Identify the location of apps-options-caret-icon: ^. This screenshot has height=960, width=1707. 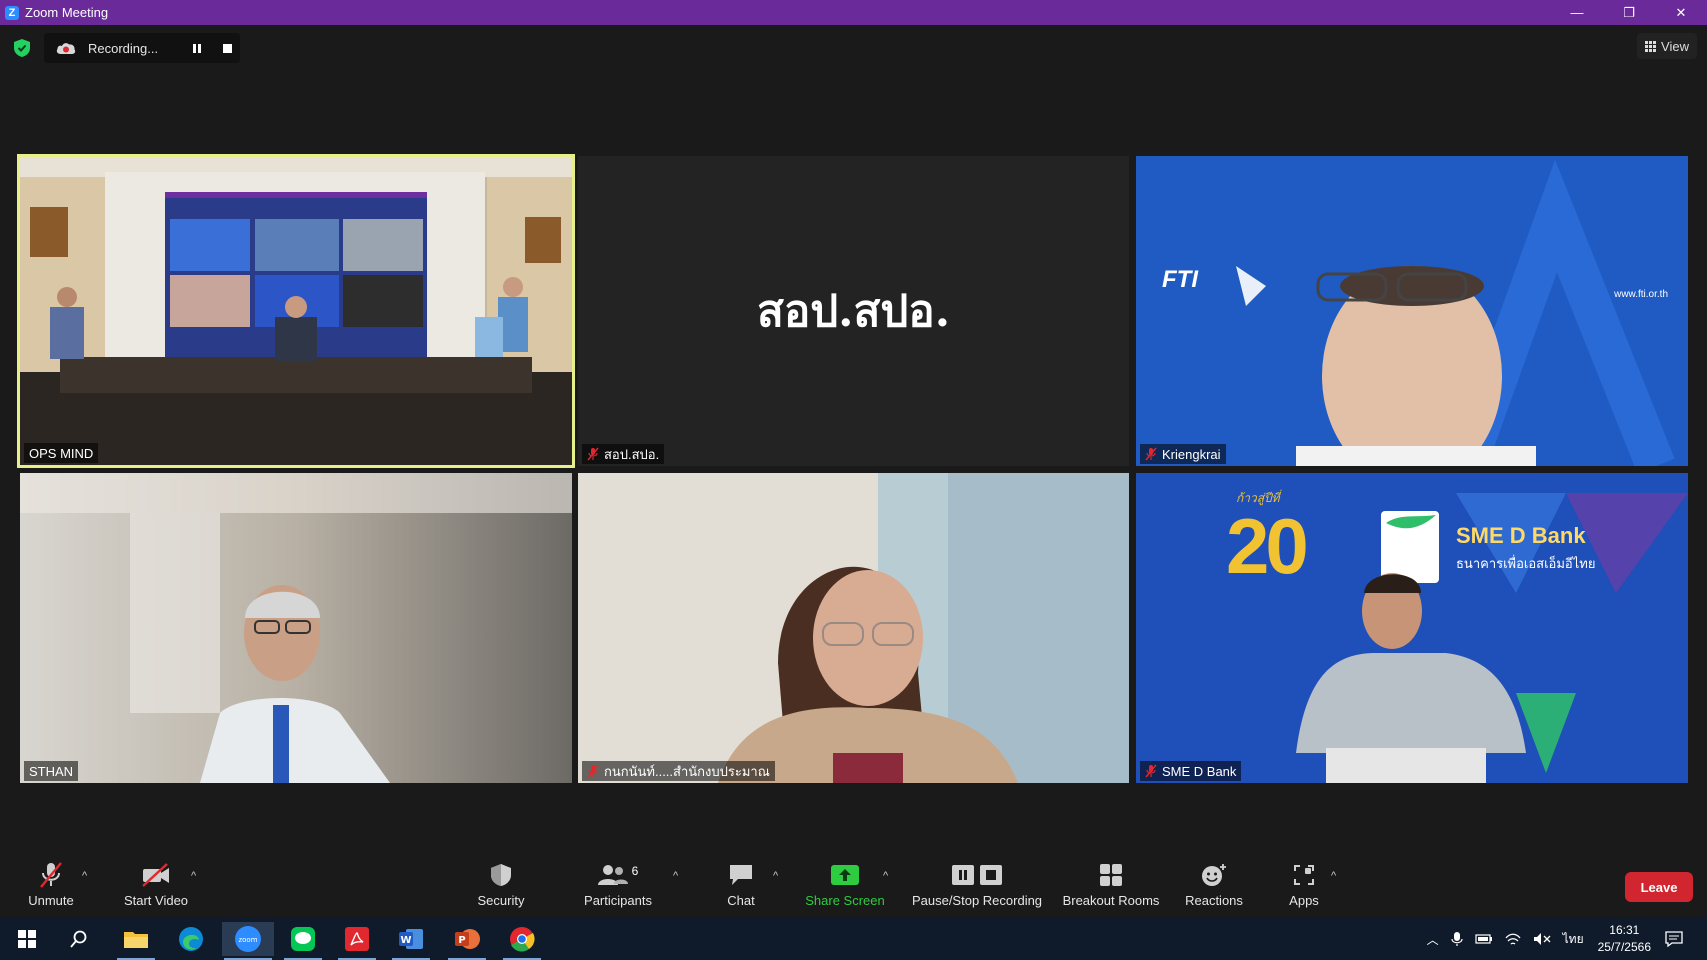
(1333, 876).